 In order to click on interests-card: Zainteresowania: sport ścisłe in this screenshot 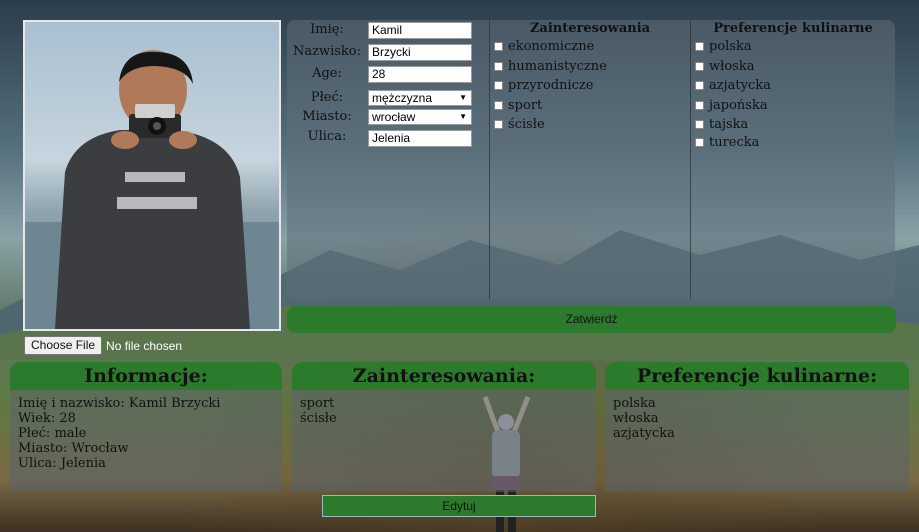, I will do `click(444, 427)`.